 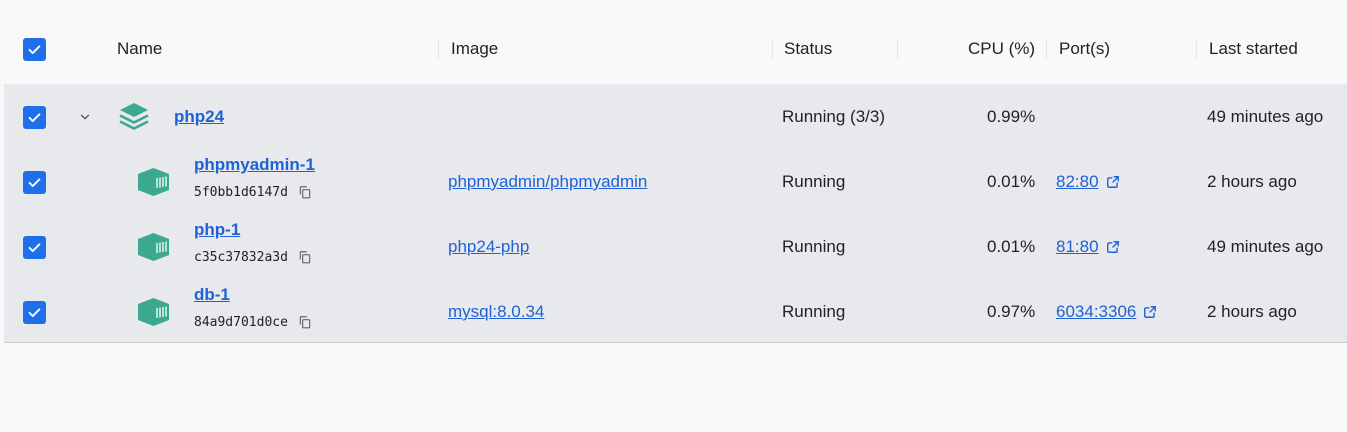 I want to click on select-all-checkbox, so click(x=34, y=49).